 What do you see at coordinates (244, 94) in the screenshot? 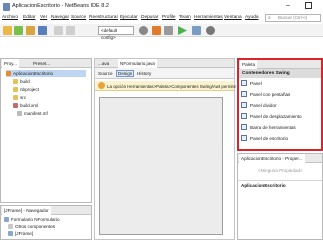
I see `tabbed-panel-icon` at bounding box center [244, 94].